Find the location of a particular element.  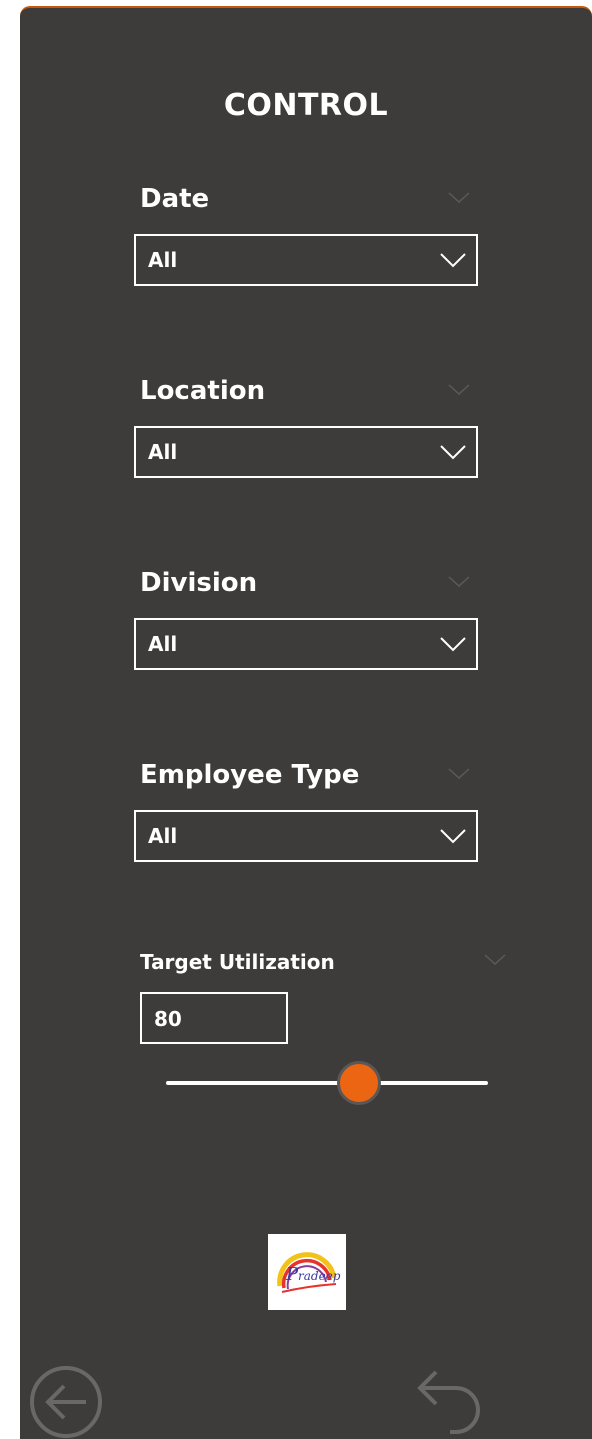

pradeep-logo: P radeep is located at coordinates (307, 1272).